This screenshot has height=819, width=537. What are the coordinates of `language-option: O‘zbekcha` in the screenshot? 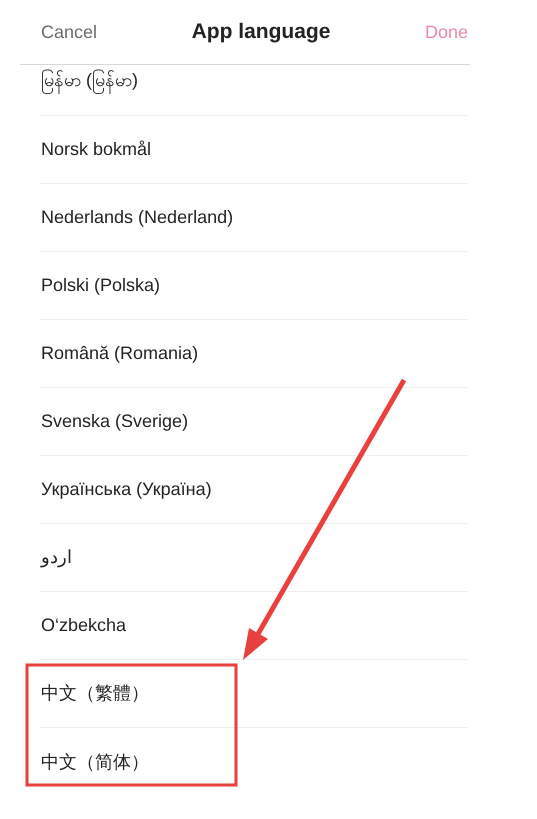 It's located at (83, 625).